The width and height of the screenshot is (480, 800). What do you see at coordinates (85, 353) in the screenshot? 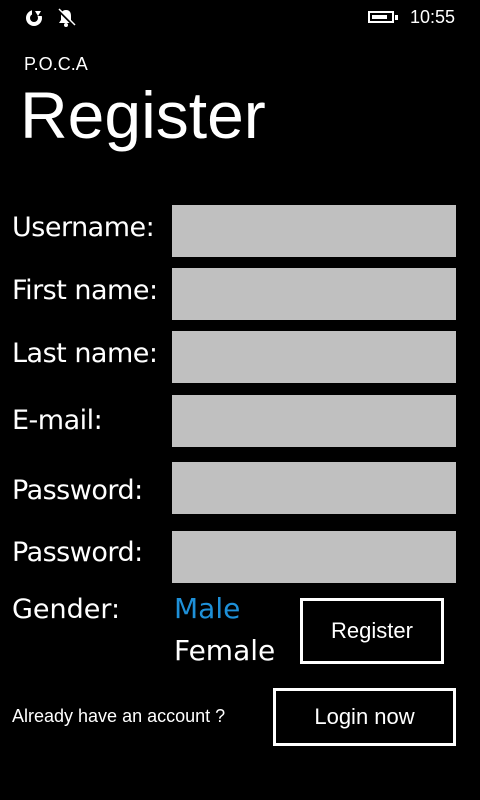
I see `last-name-label: Last name:` at bounding box center [85, 353].